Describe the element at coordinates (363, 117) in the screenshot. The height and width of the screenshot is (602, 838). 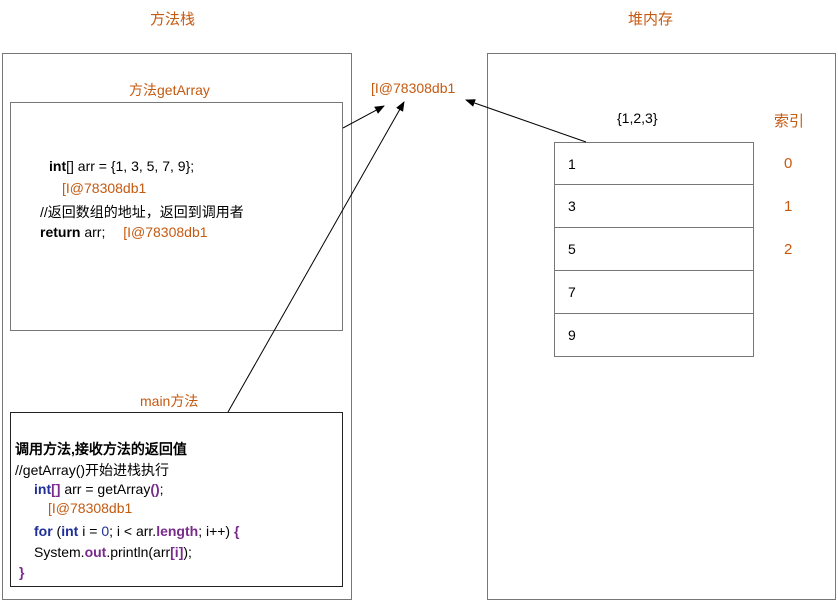
I see `arrow-getarray-to-address` at that location.